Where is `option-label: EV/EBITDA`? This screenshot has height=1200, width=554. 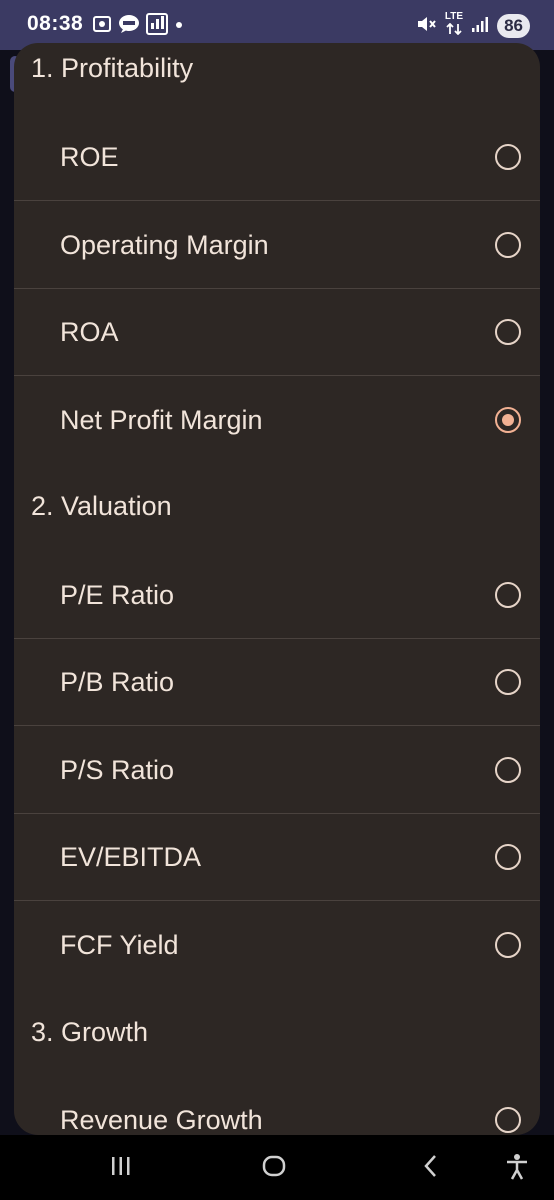 option-label: EV/EBITDA is located at coordinates (131, 857).